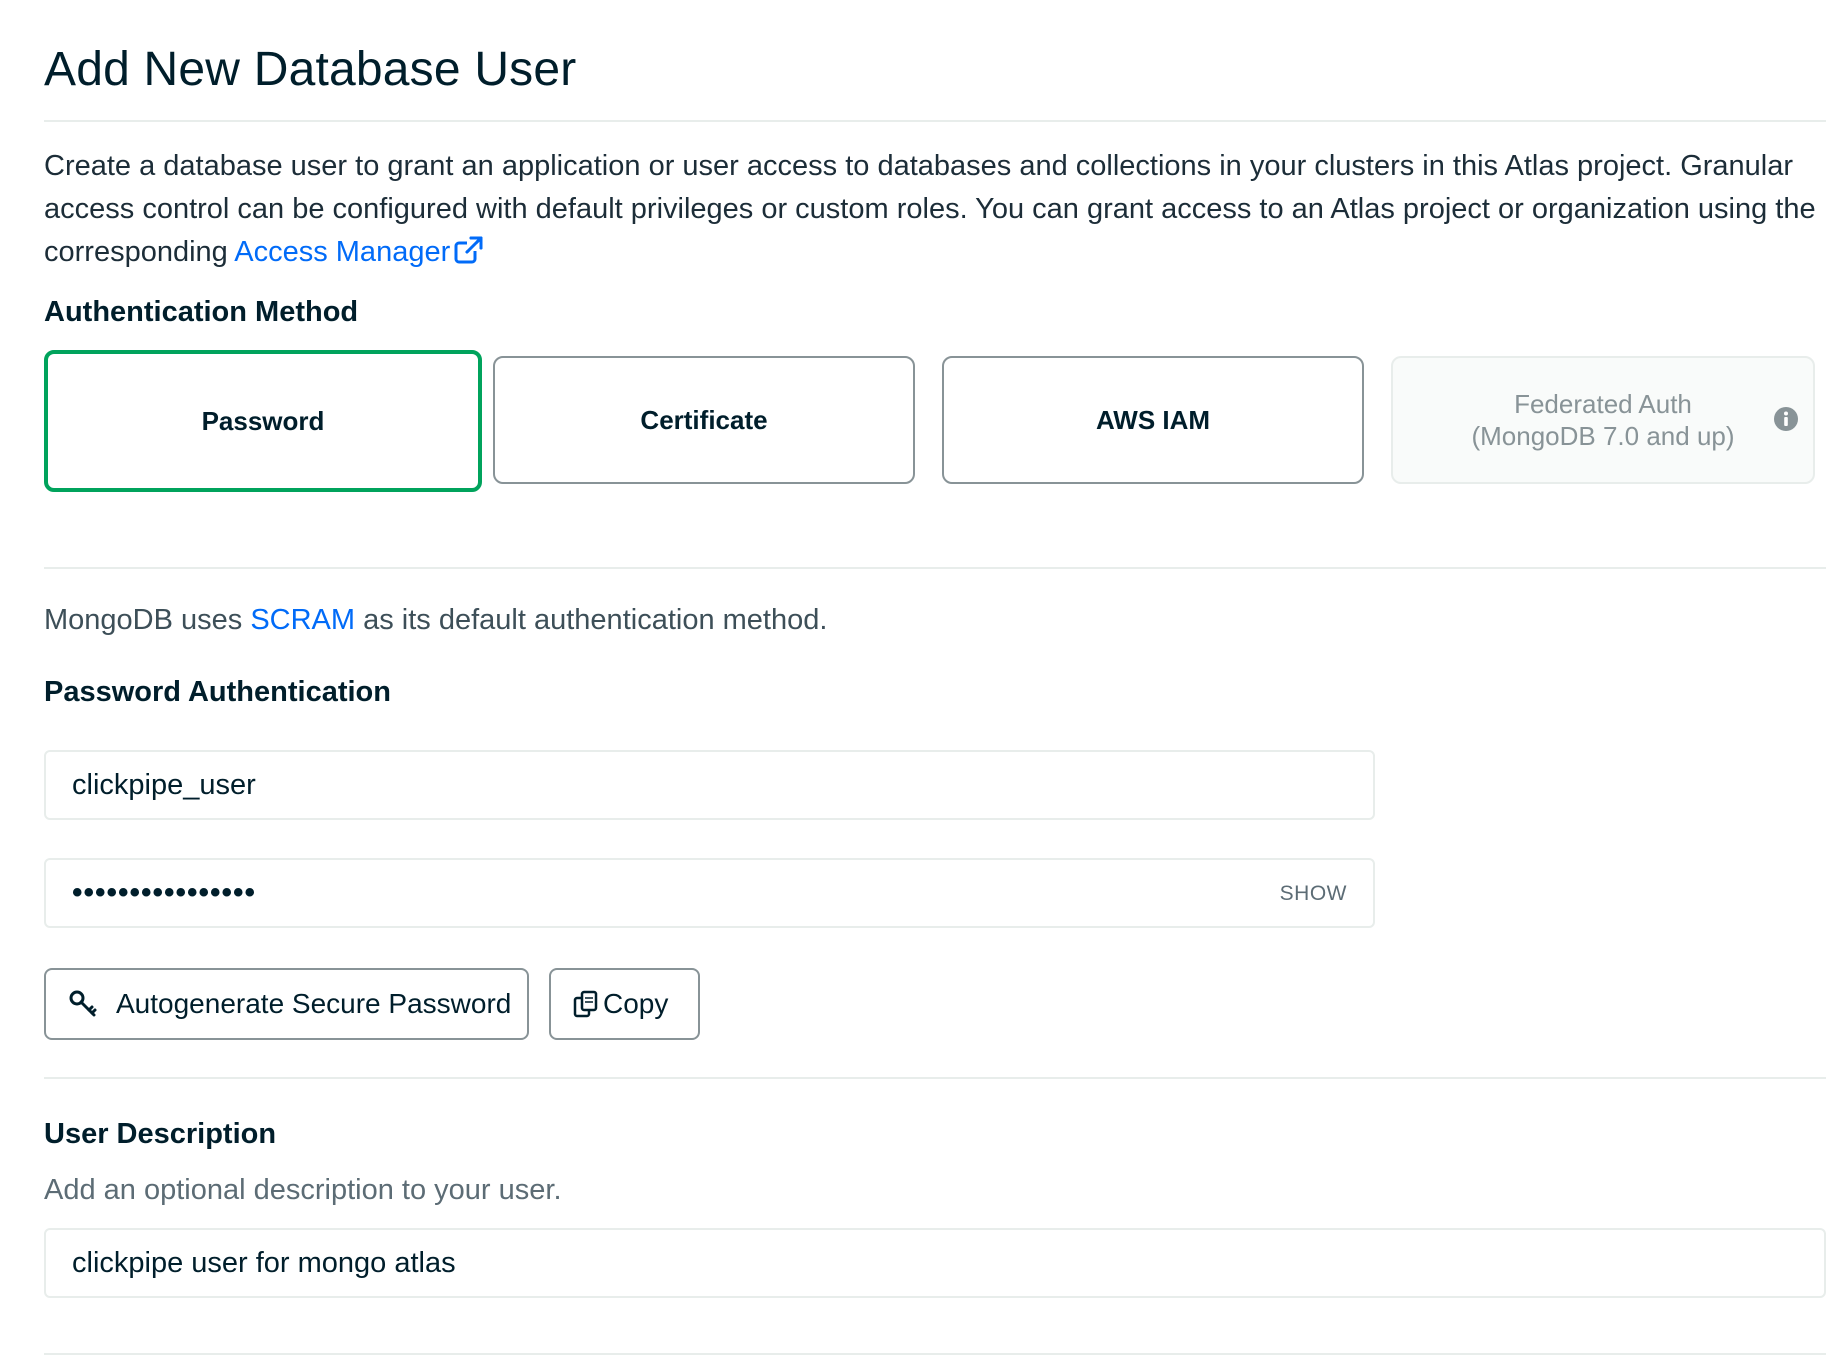 This screenshot has width=1846, height=1356. I want to click on footer-divider, so click(935, 1354).